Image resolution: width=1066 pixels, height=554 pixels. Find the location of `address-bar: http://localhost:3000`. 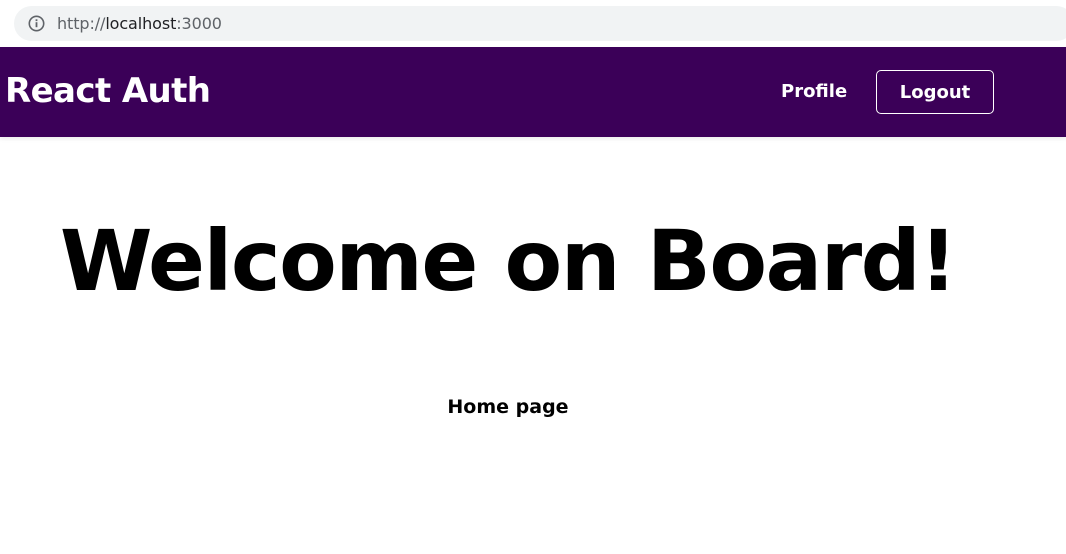

address-bar: http://localhost:3000 is located at coordinates (540, 23).